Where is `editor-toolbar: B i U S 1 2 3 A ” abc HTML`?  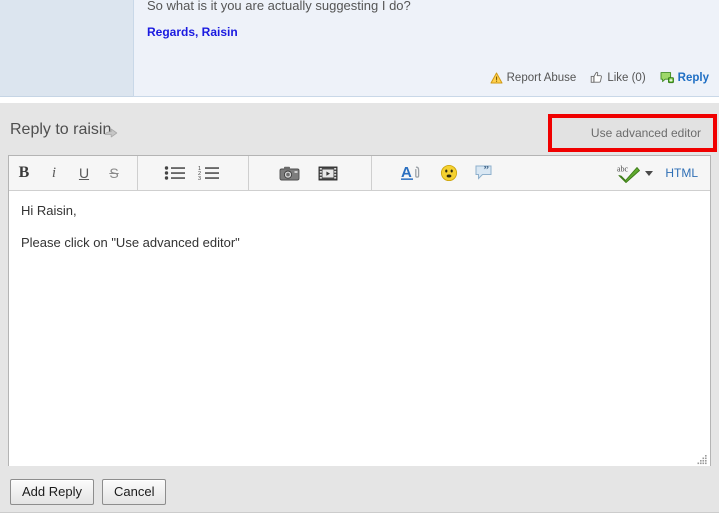
editor-toolbar: B i U S 1 2 3 A ” abc HTML is located at coordinates (359, 173).